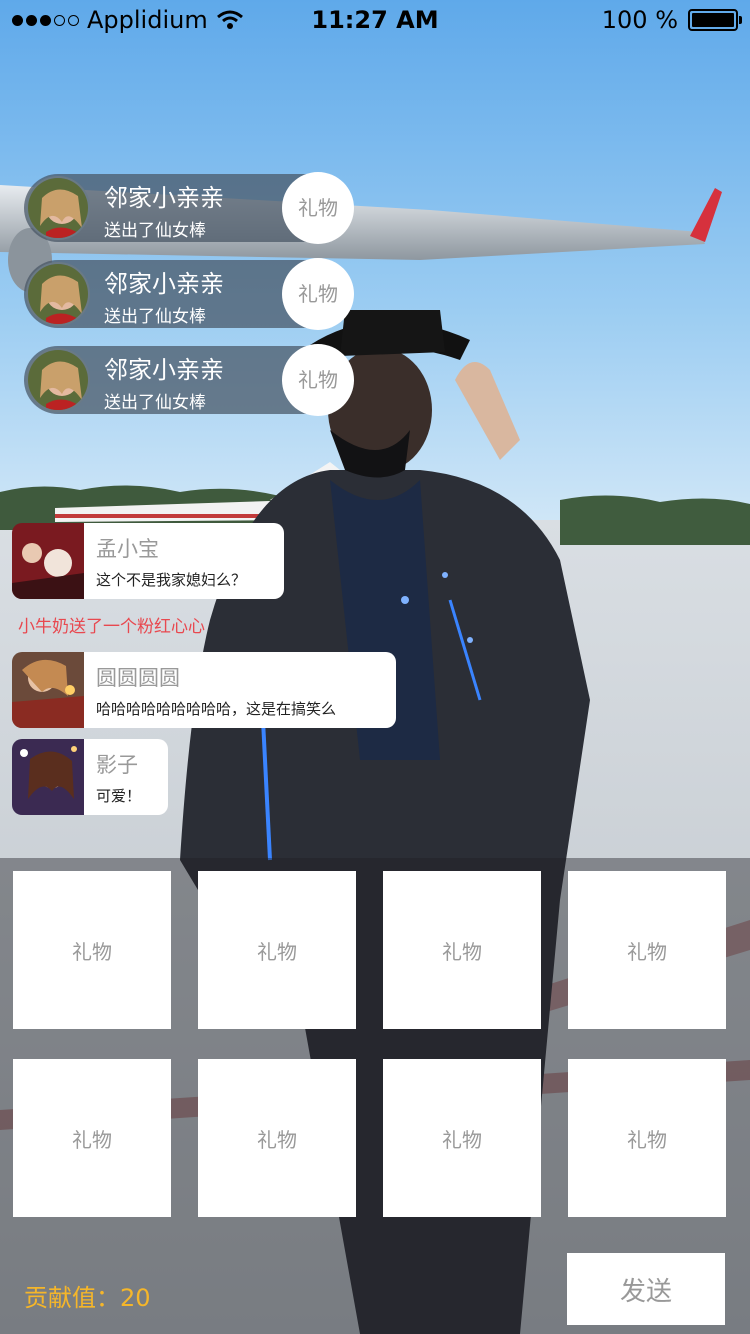 This screenshot has width=750, height=1334. Describe the element at coordinates (216, 709) in the screenshot. I see `chat-text: 哈哈哈哈哈哈哈哈哈，这是在搞笑么` at that location.